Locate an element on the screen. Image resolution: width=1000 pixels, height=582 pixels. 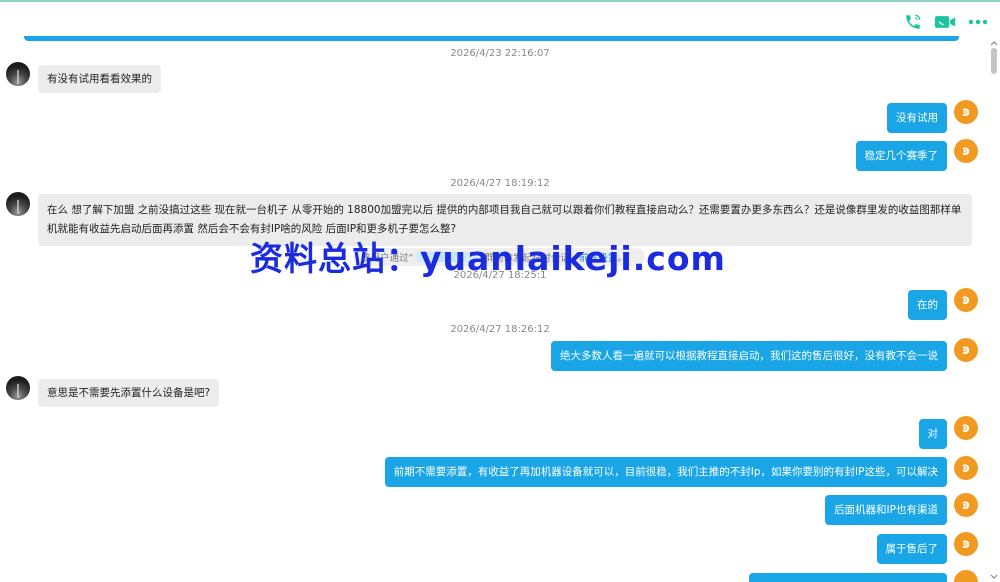
video-call-icon is located at coordinates (945, 22).